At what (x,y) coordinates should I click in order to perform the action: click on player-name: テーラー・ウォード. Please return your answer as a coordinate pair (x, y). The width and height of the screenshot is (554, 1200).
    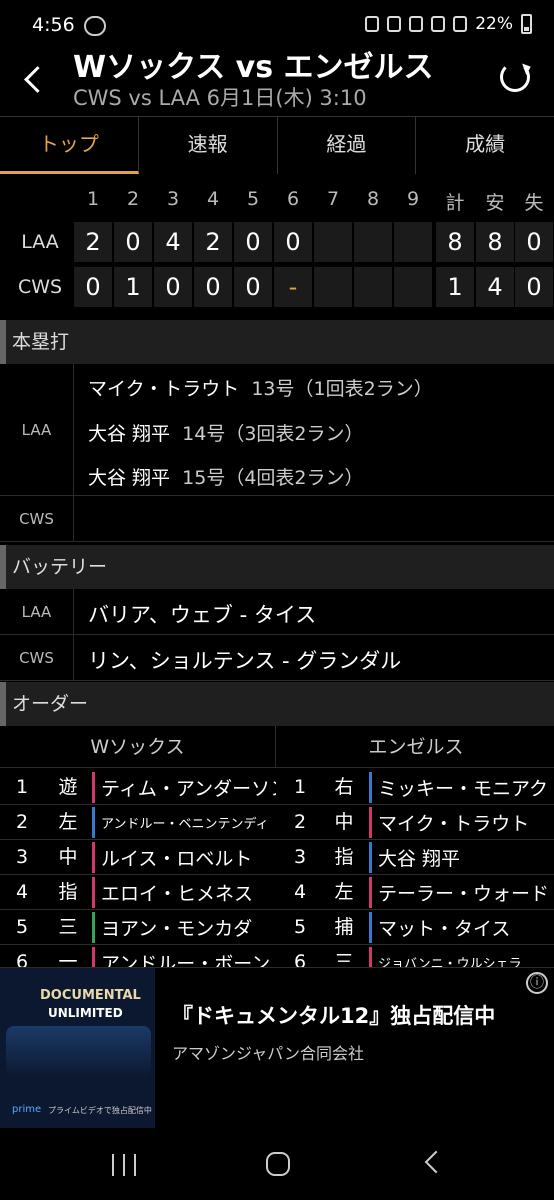
    Looking at the image, I should click on (461, 892).